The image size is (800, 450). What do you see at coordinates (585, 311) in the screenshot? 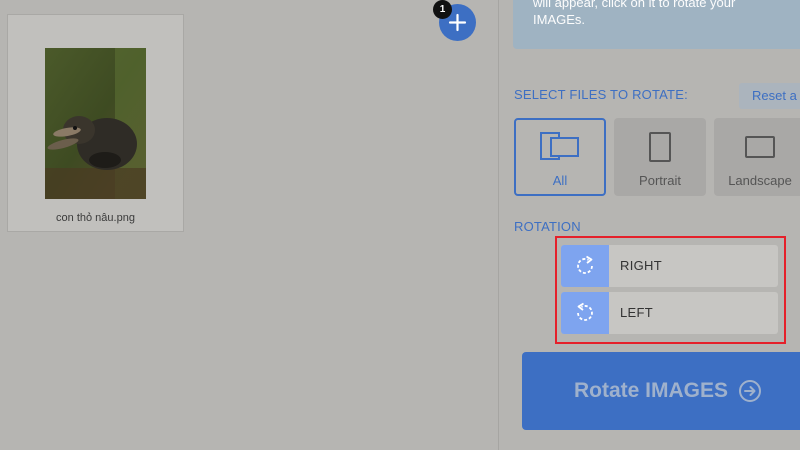
I see `rotate-left-icon` at bounding box center [585, 311].